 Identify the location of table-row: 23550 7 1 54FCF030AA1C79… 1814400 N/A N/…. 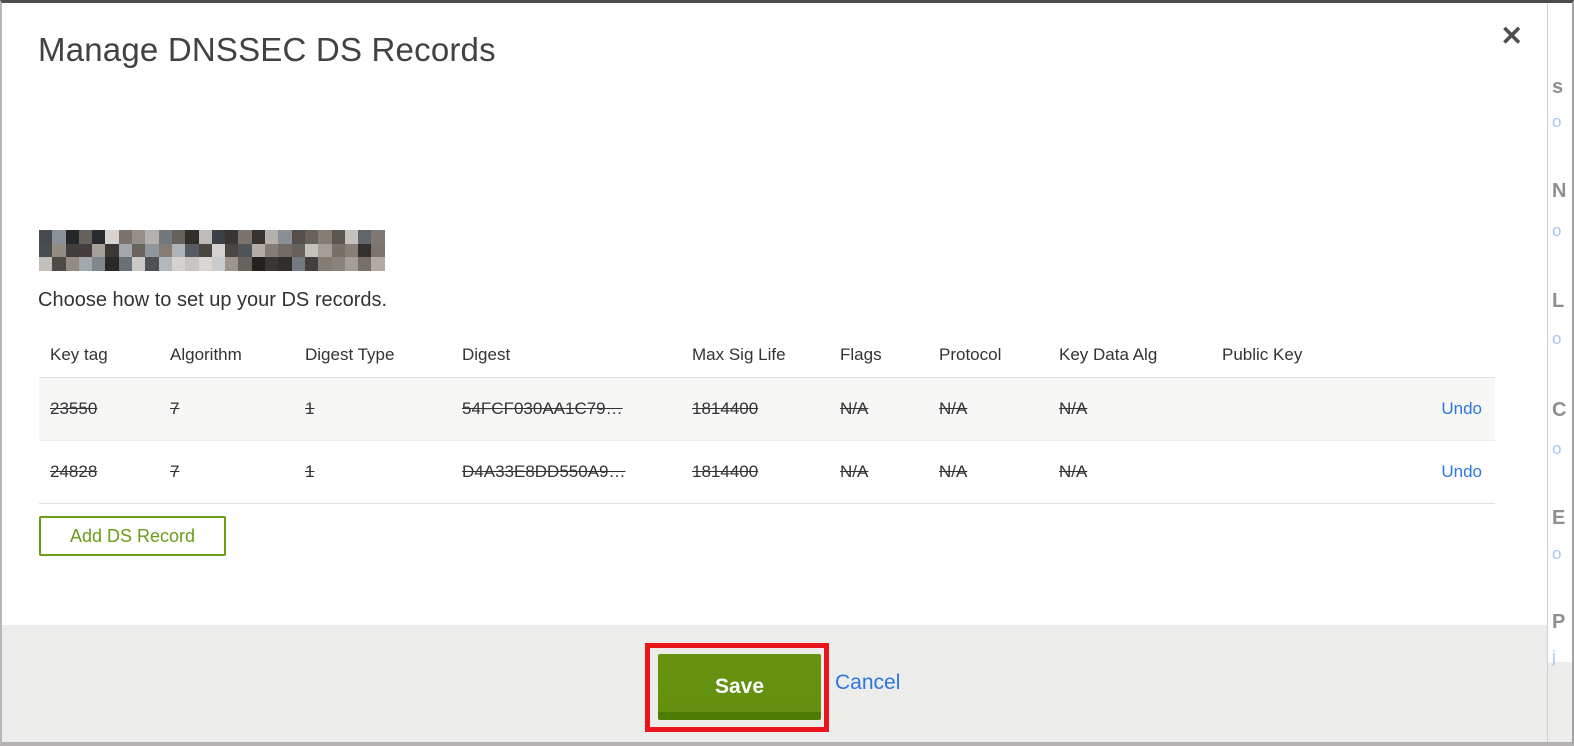
(767, 408).